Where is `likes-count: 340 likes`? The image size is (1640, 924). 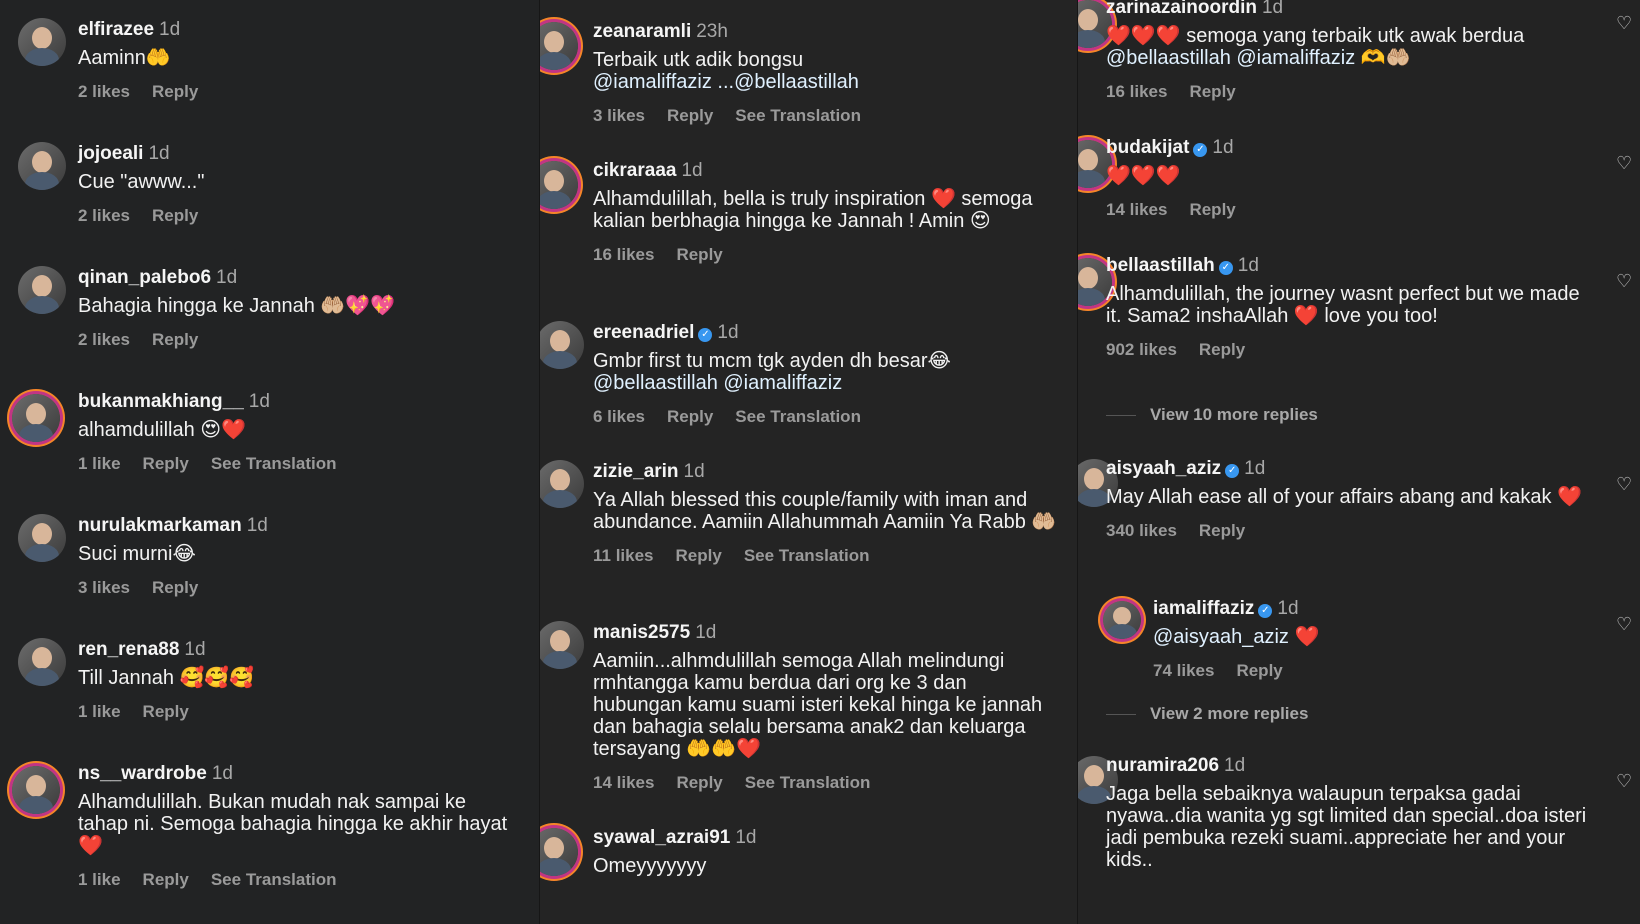
likes-count: 340 likes is located at coordinates (1141, 530).